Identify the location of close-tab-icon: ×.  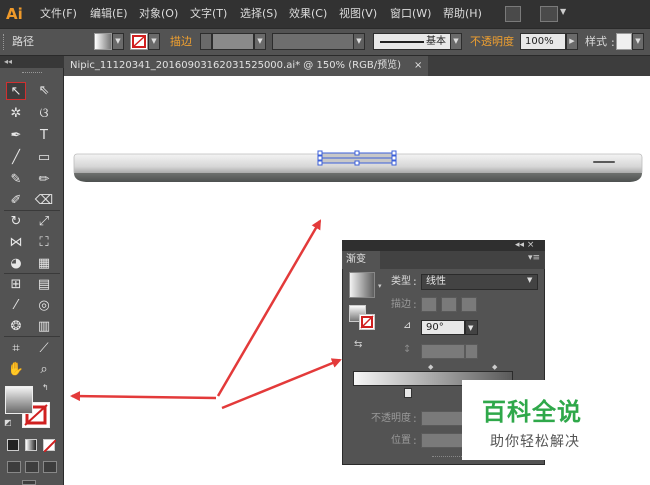
(420, 66).